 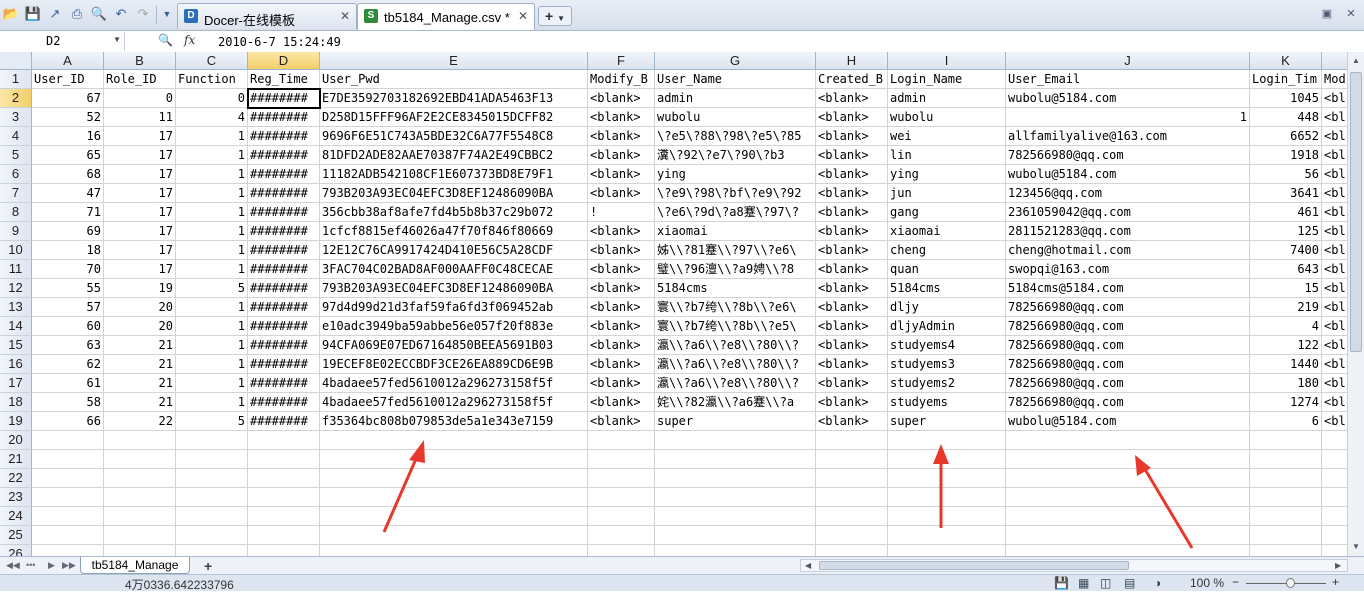 I want to click on column-header-j: J, so click(x=1128, y=61).